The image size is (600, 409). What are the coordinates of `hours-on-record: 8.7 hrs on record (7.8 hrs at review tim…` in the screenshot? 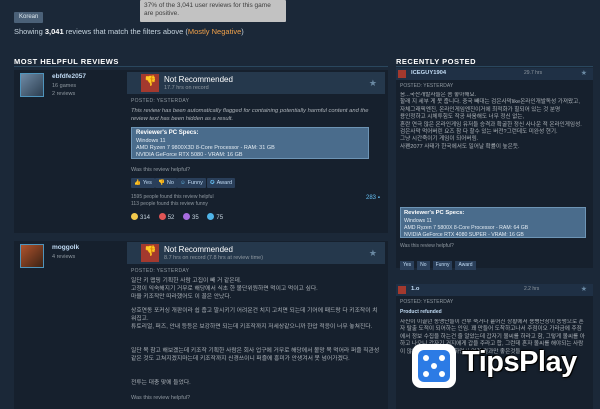 It's located at (214, 258).